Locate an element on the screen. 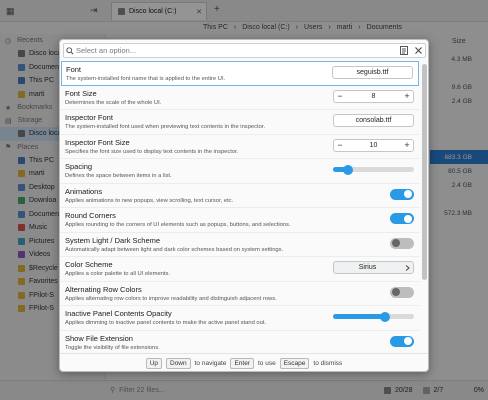 The height and width of the screenshot is (400, 488). dismiss-hint: to dismiss is located at coordinates (328, 363).